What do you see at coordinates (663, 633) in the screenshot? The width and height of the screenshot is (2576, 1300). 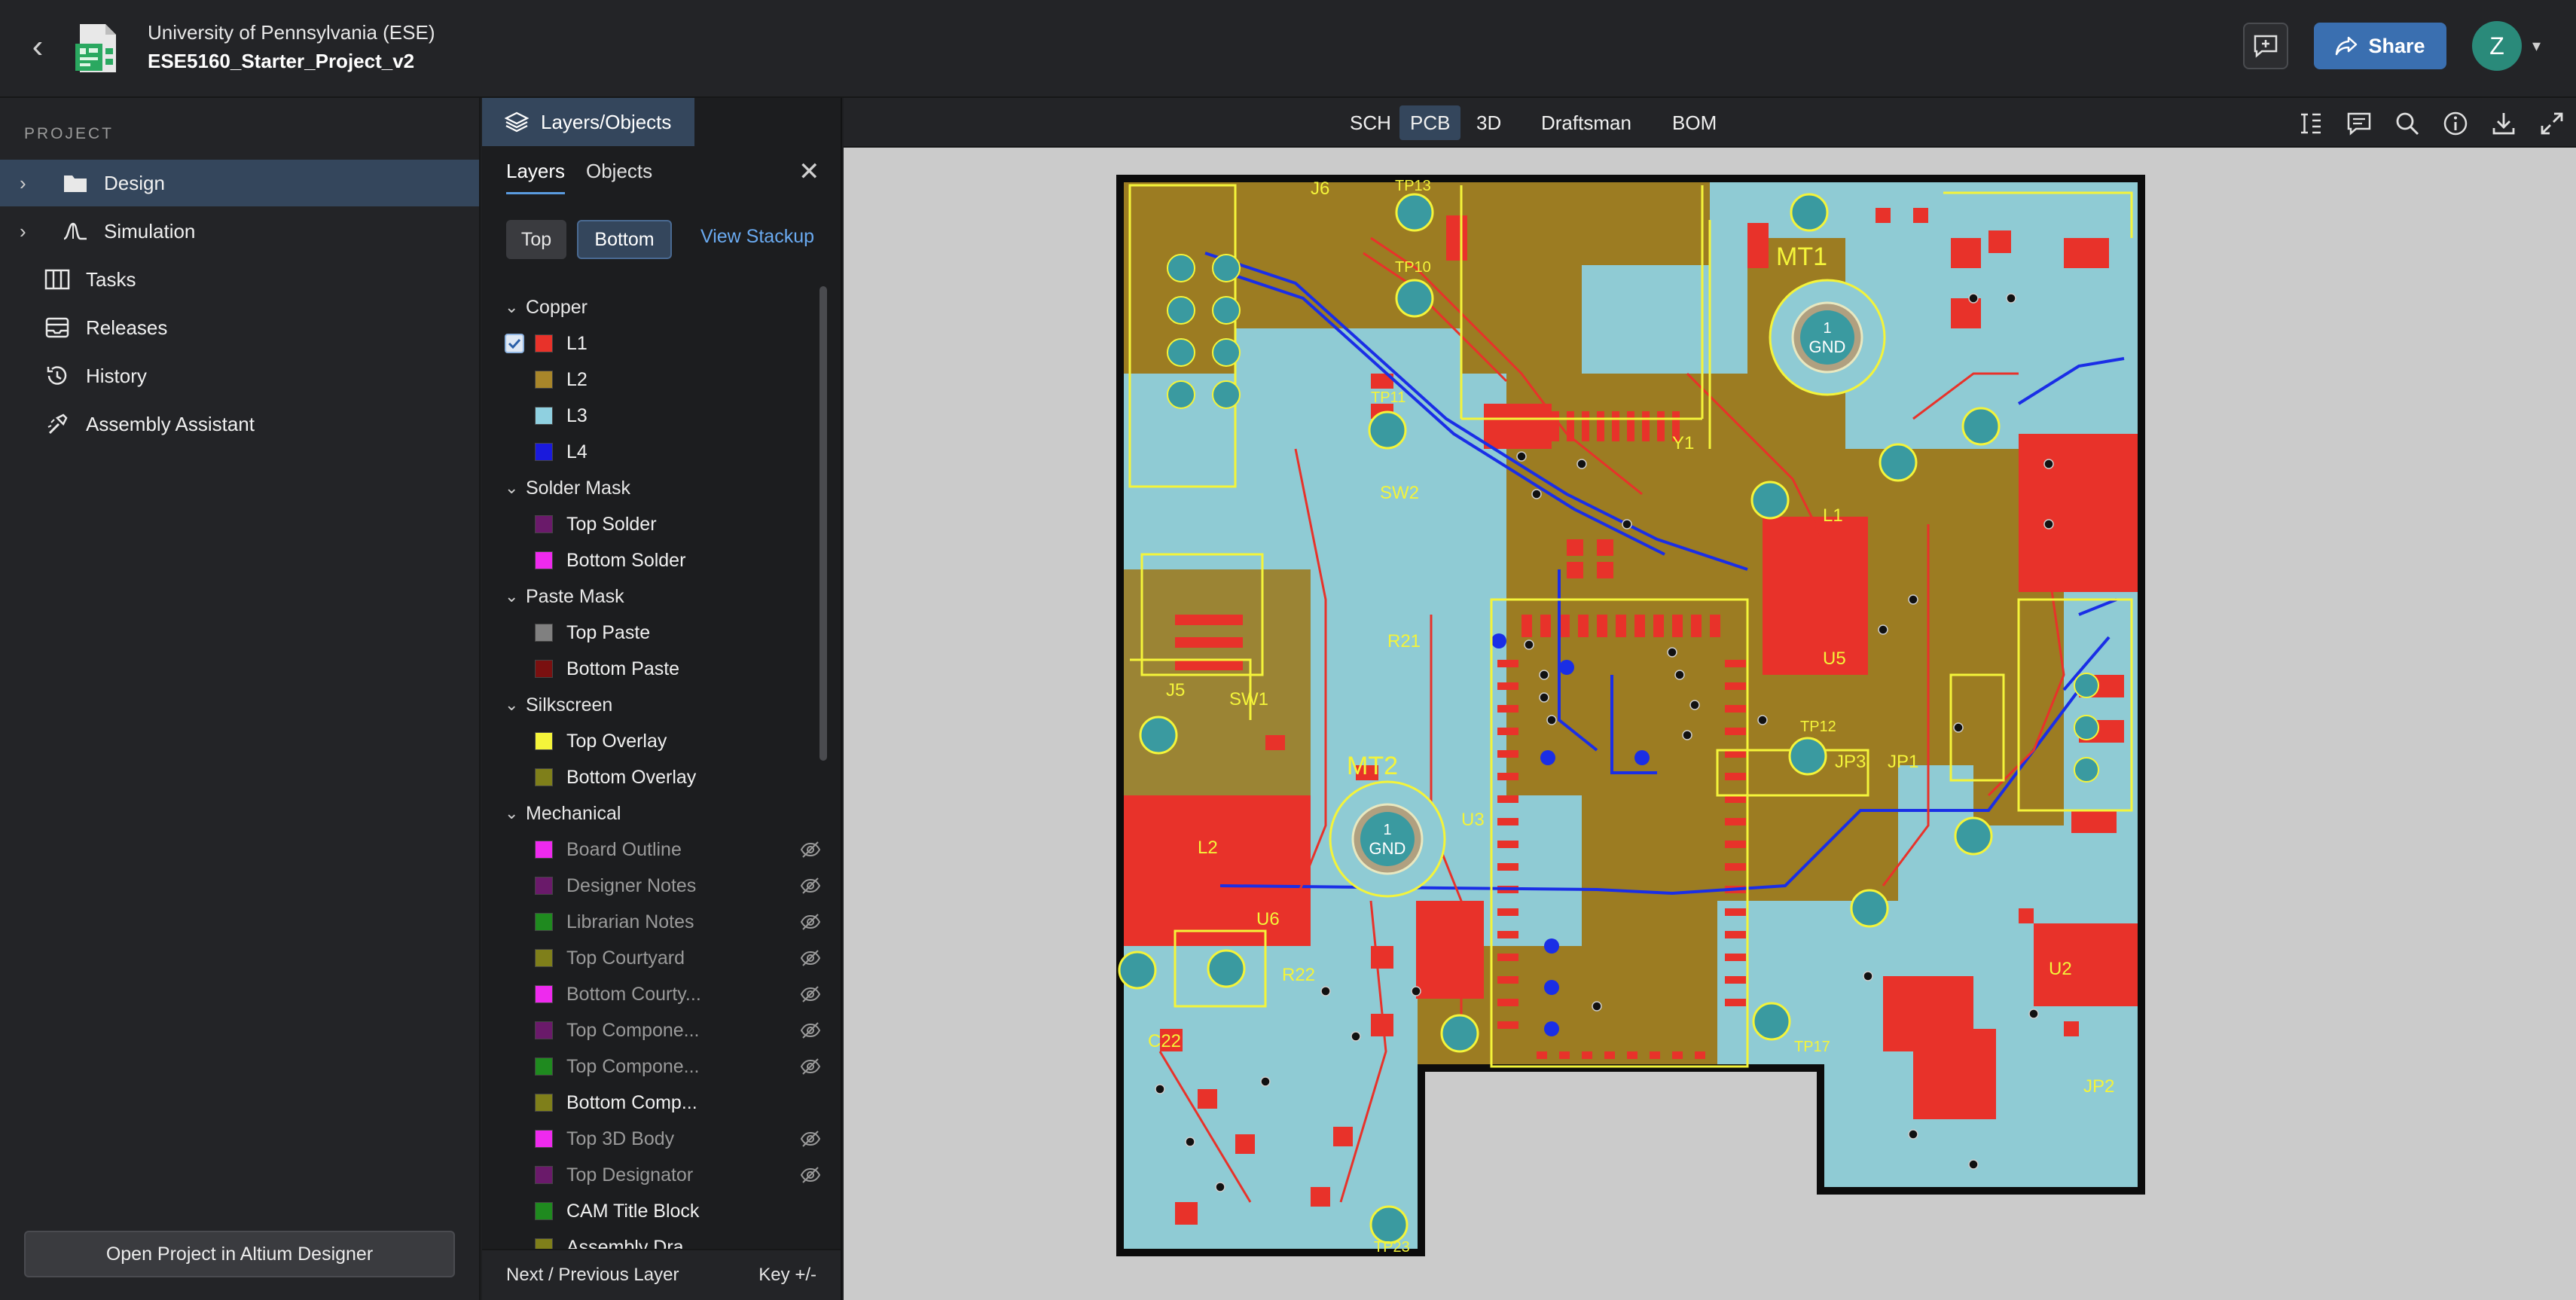 I see `layer-row: Top Paste` at bounding box center [663, 633].